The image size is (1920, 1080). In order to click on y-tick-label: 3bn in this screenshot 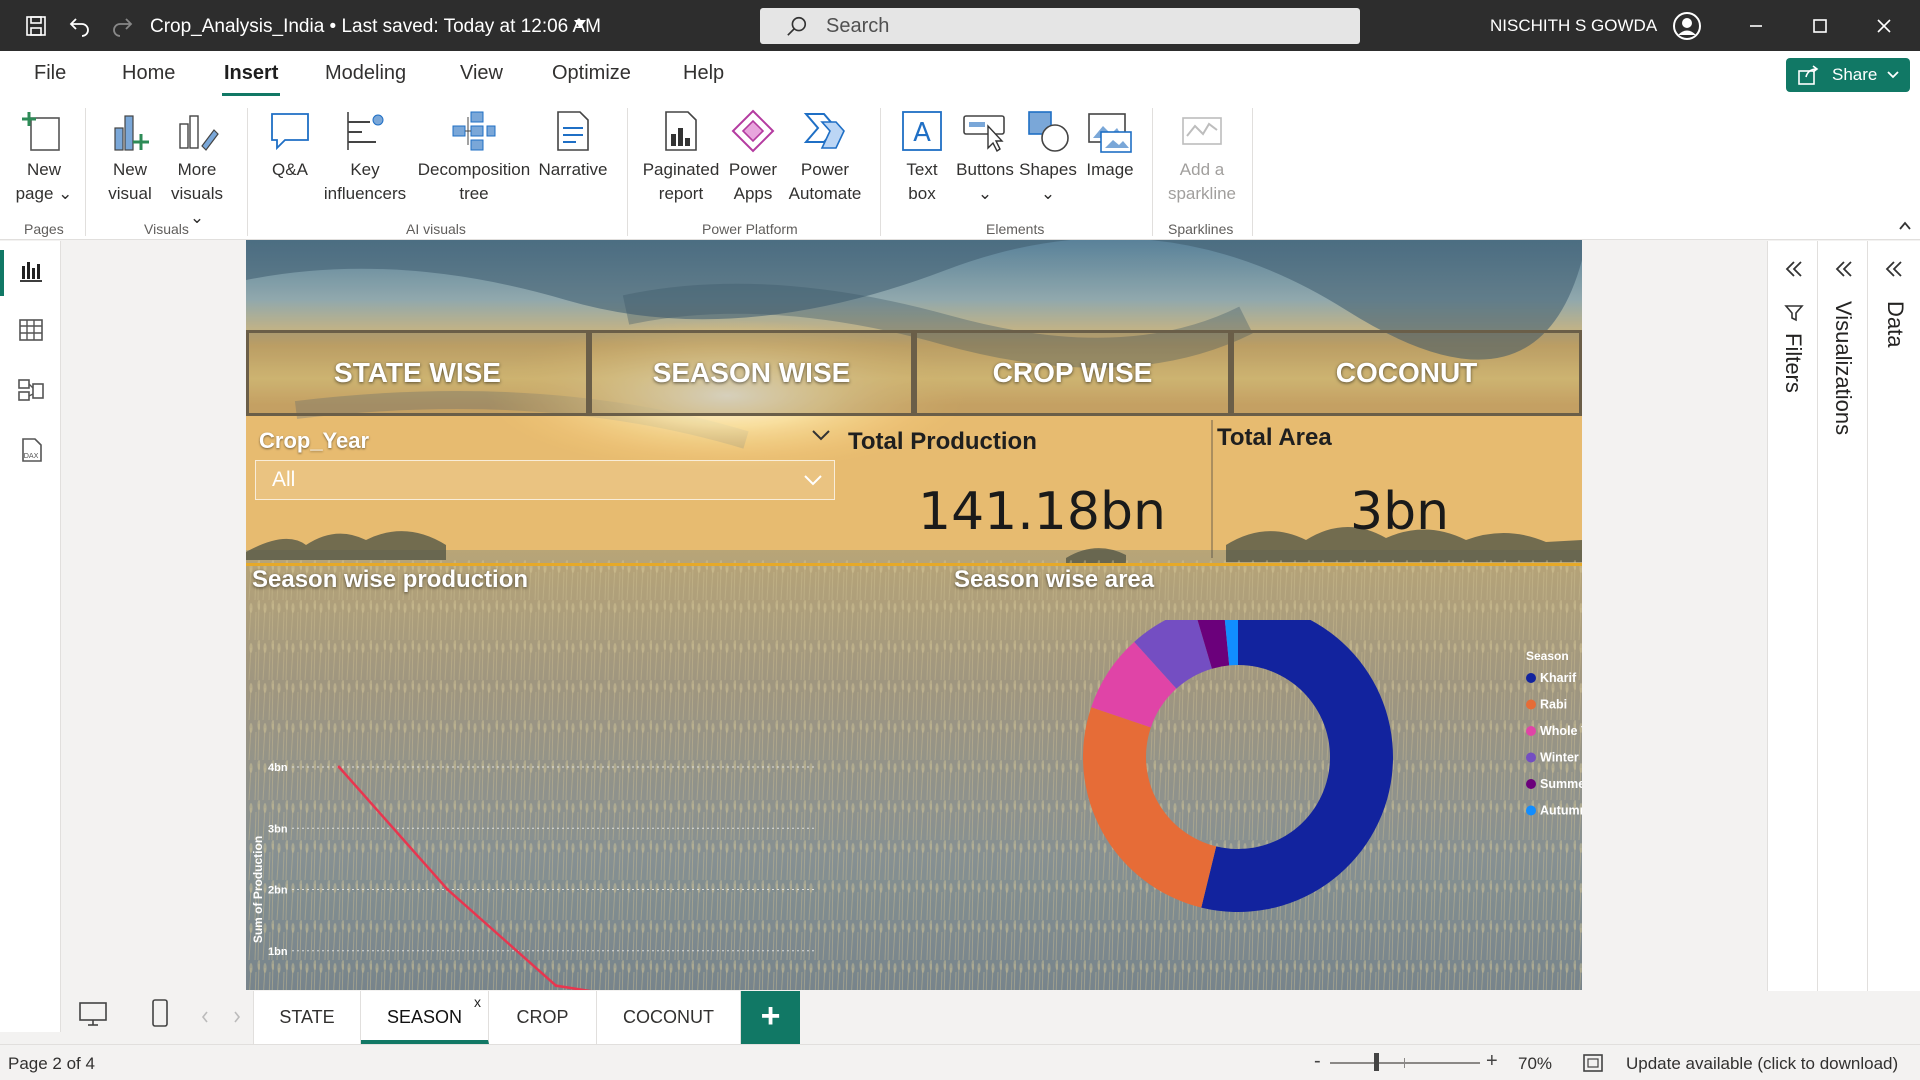, I will do `click(278, 829)`.